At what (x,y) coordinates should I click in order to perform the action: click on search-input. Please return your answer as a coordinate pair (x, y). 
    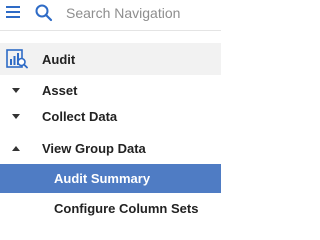
    Looking at the image, I should click on (141, 13).